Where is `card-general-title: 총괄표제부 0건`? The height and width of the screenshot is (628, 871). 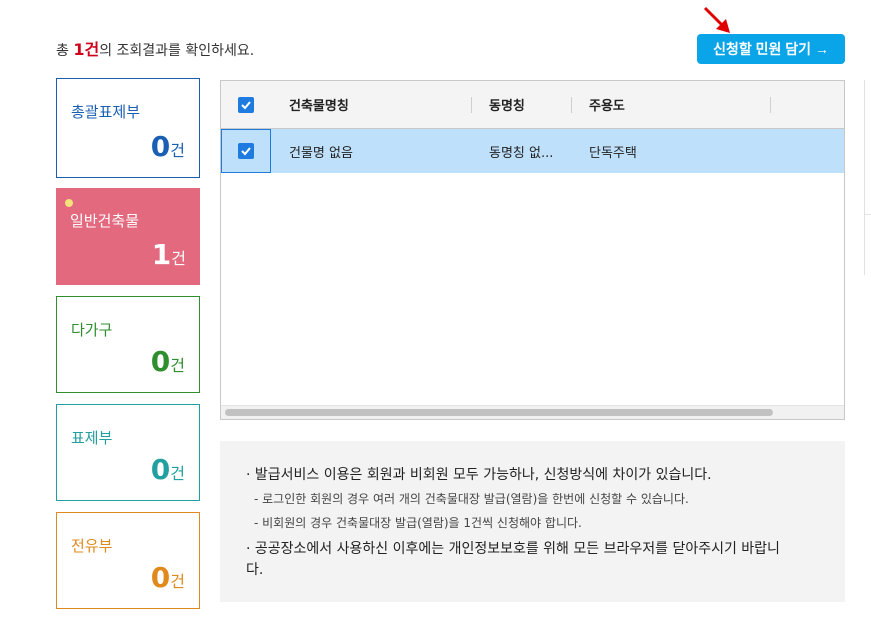
card-general-title: 총괄표제부 0건 is located at coordinates (128, 128).